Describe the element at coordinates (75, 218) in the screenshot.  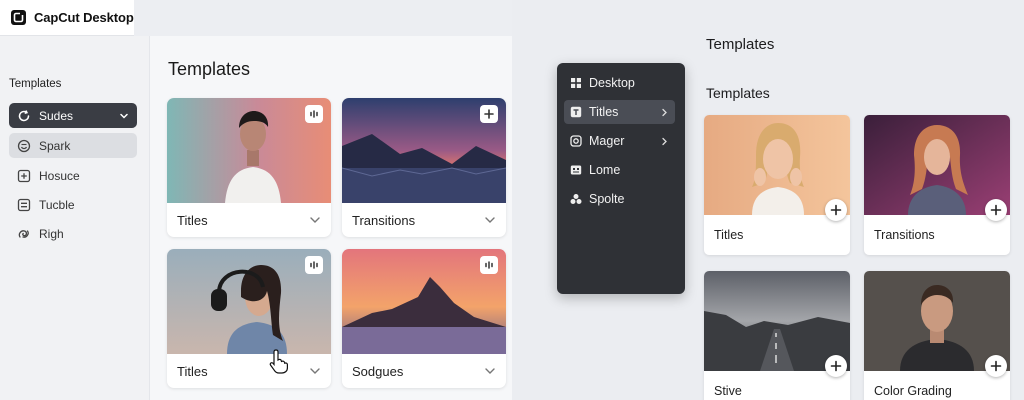
I see `sidebar: Templates Sudes Spark Hosuce Tucble Righ` at that location.